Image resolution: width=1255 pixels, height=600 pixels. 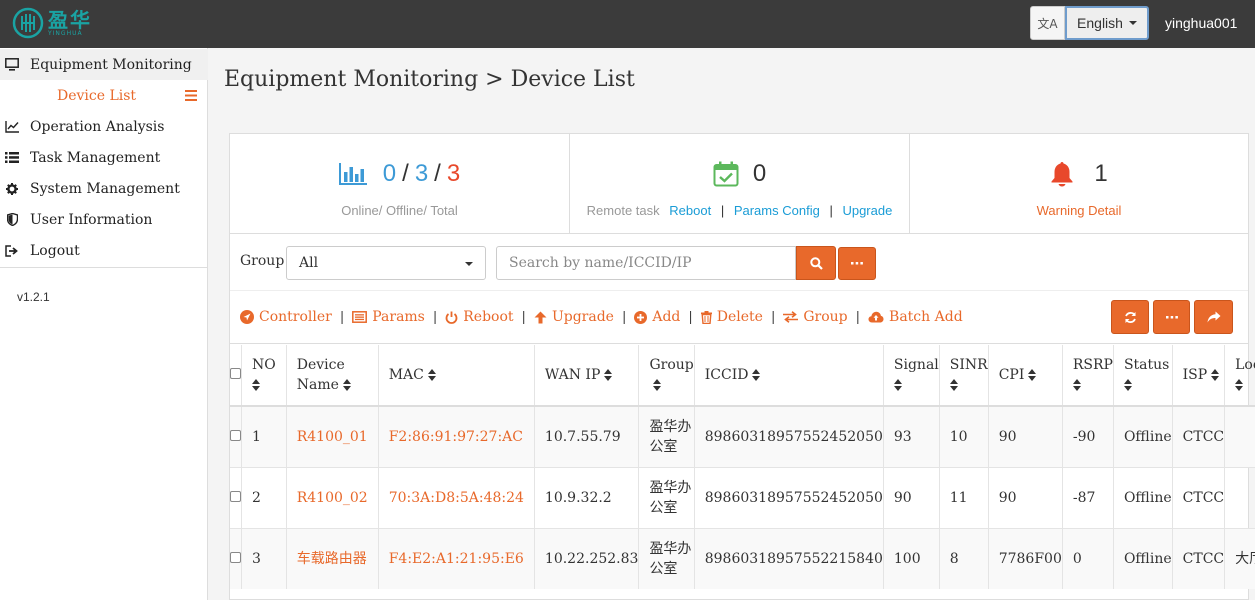 What do you see at coordinates (12, 157) in the screenshot?
I see `list-icon` at bounding box center [12, 157].